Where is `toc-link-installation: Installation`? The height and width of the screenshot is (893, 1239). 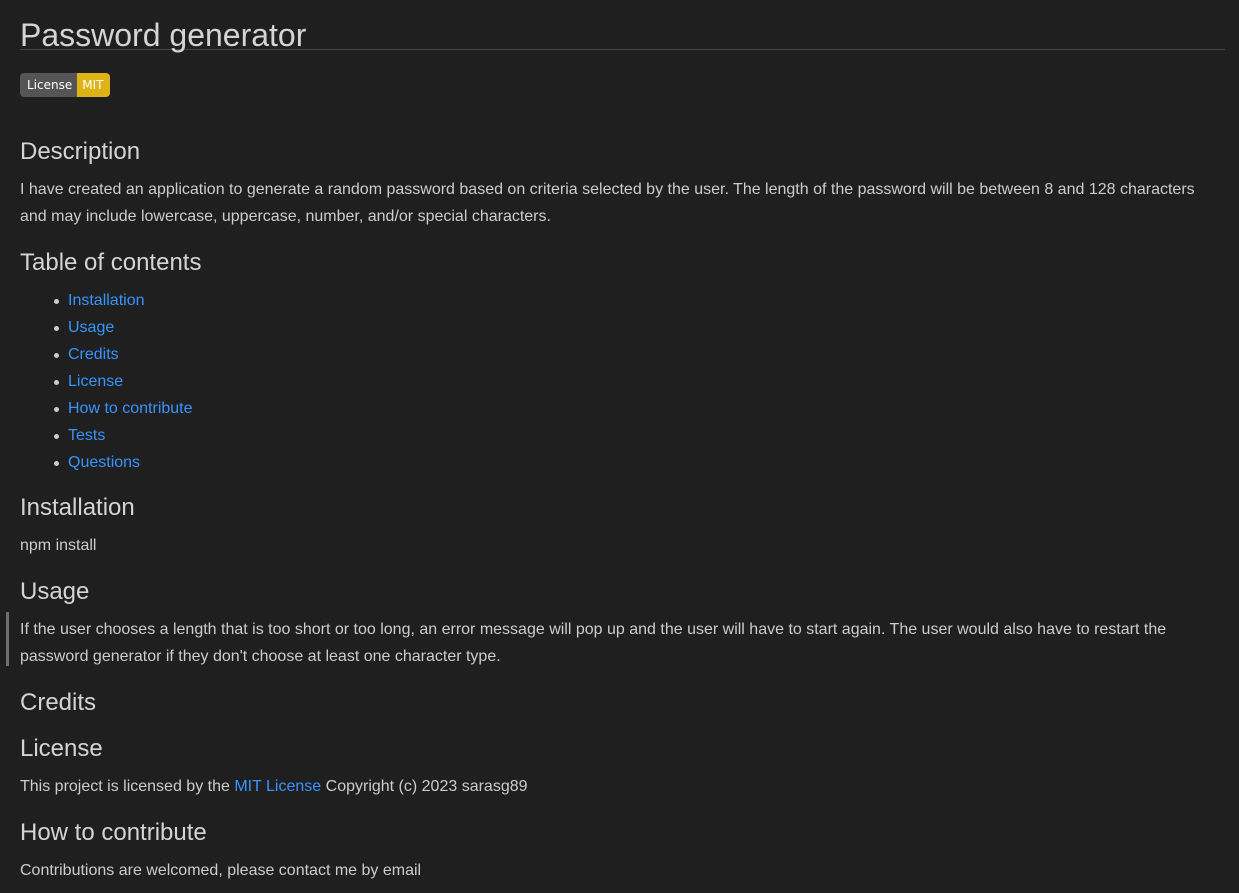
toc-link-installation: Installation is located at coordinates (106, 300).